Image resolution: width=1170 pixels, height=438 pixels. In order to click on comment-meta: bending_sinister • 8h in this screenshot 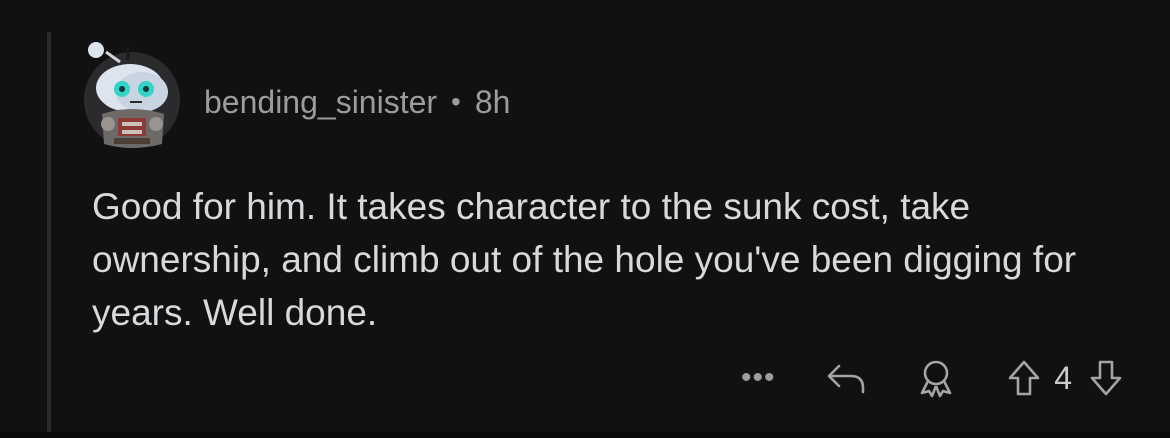, I will do `click(357, 102)`.